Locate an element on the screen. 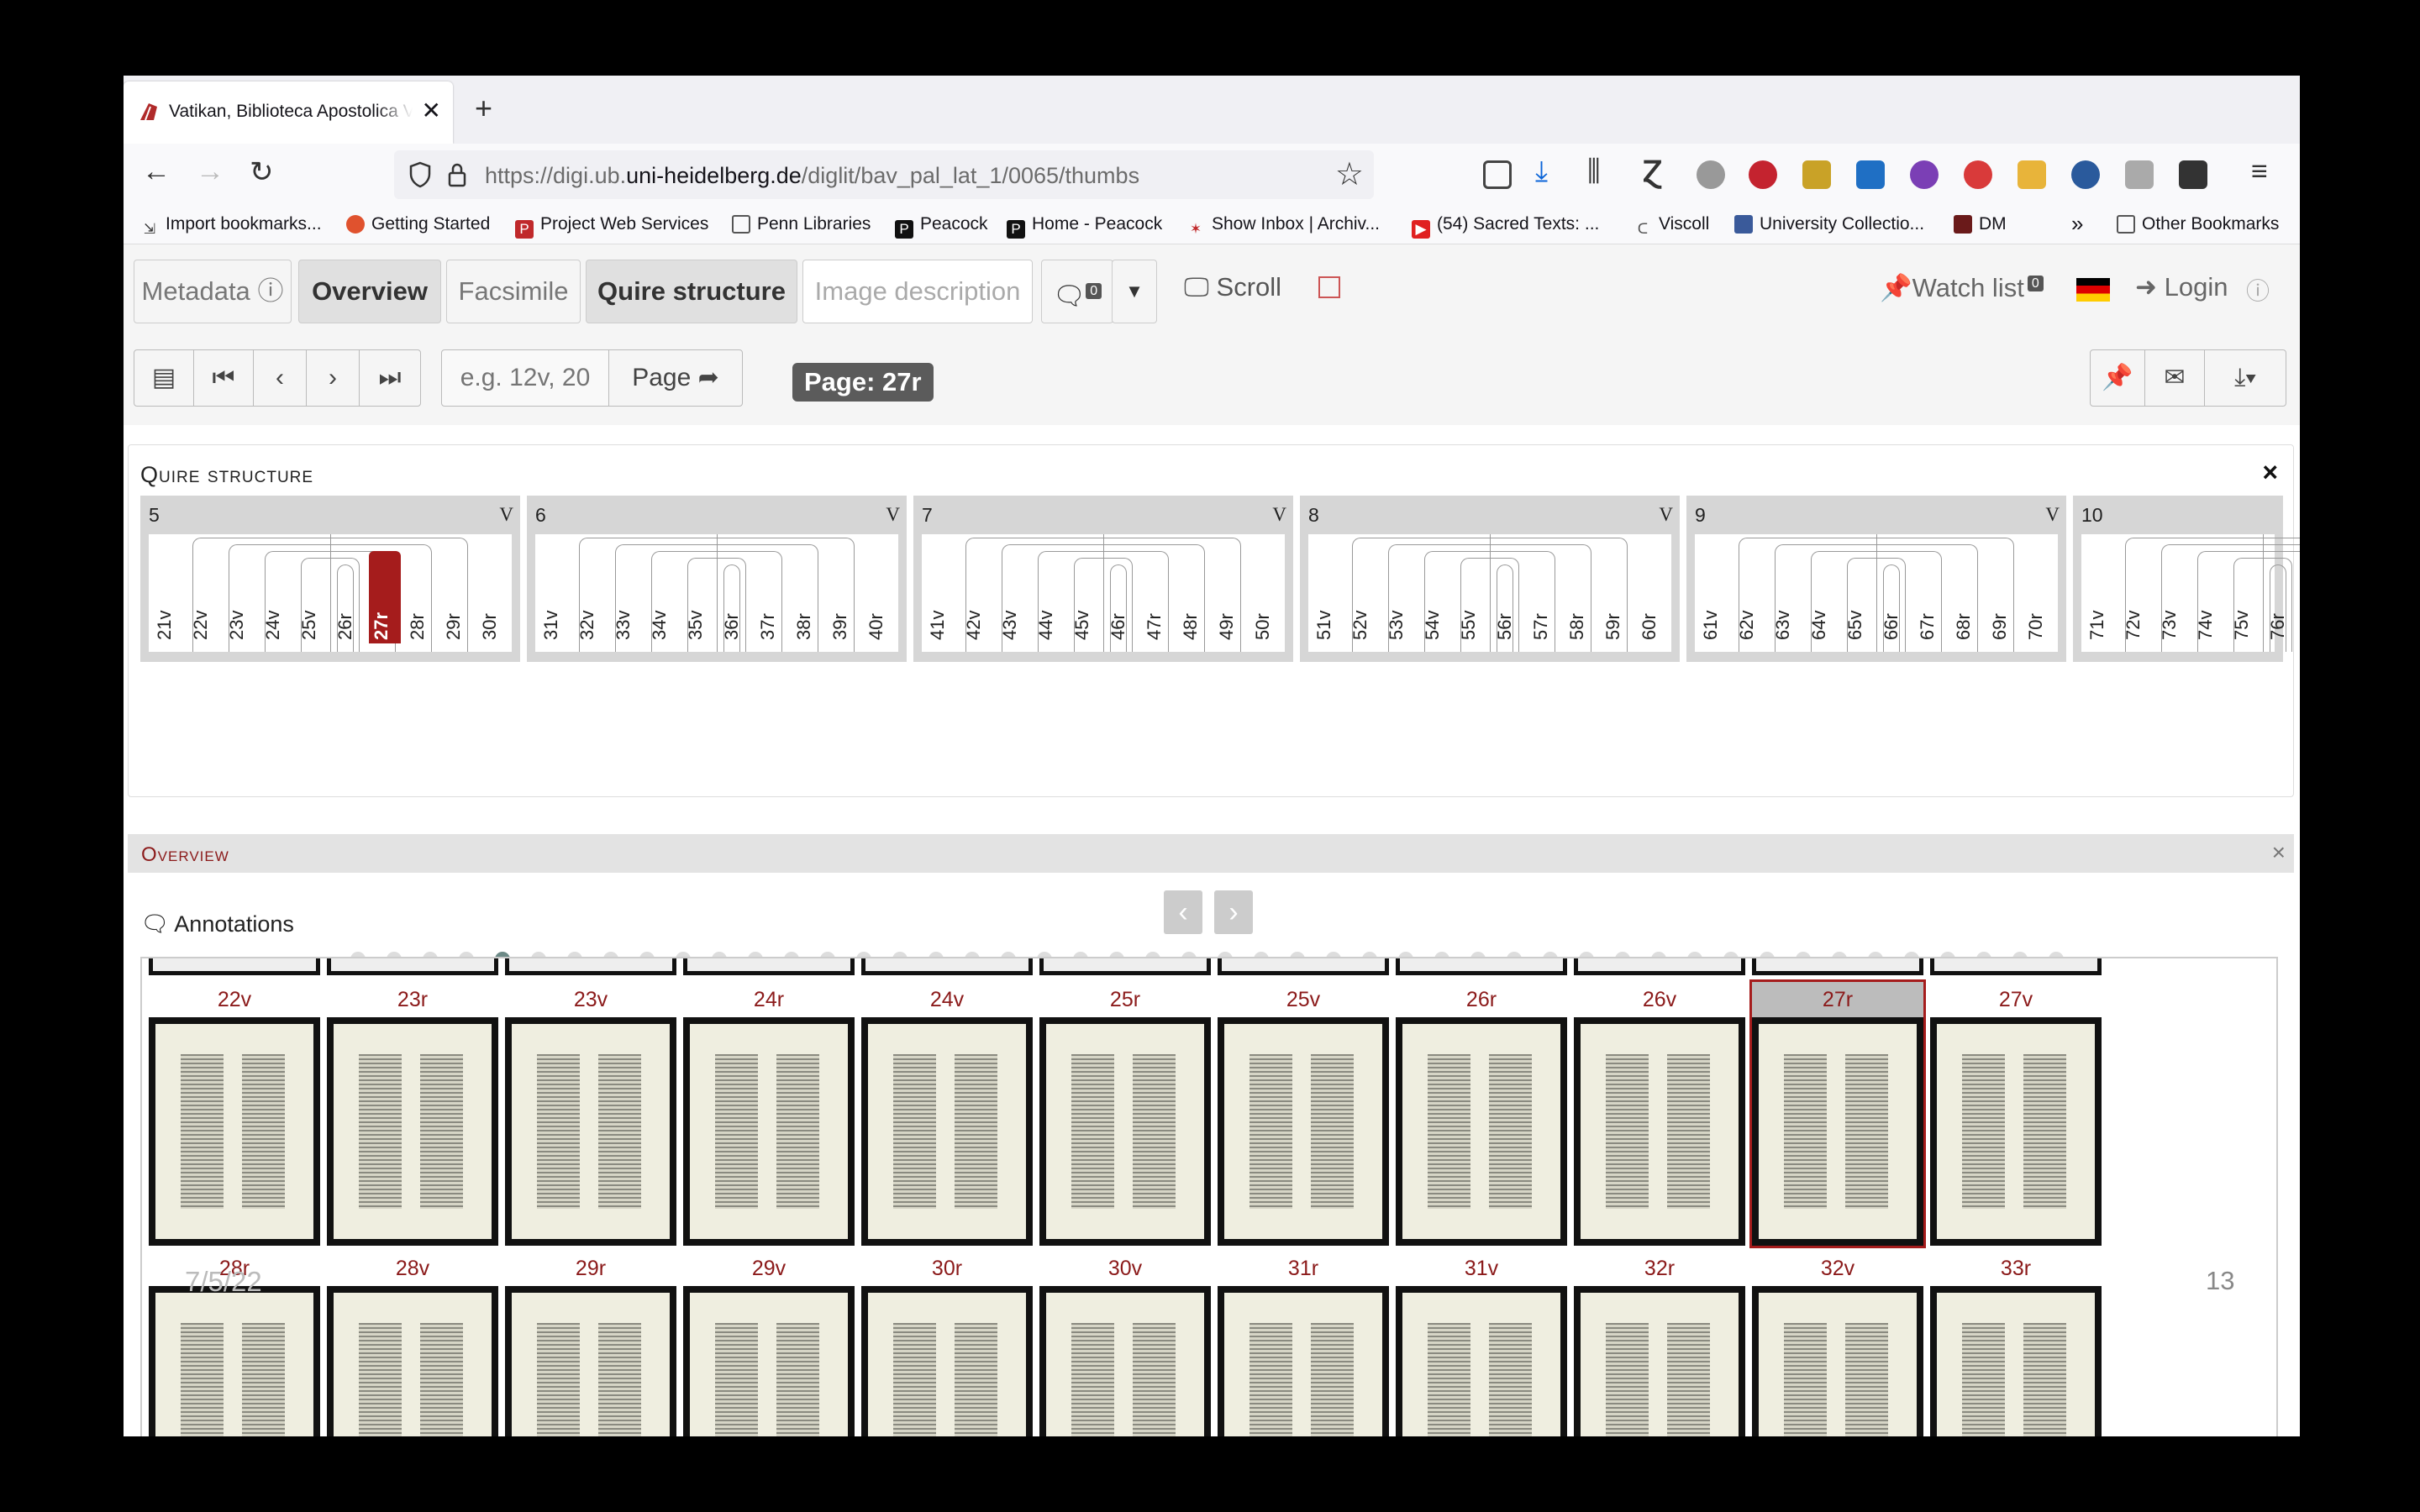  thumbnail: 29r is located at coordinates (590, 1343).